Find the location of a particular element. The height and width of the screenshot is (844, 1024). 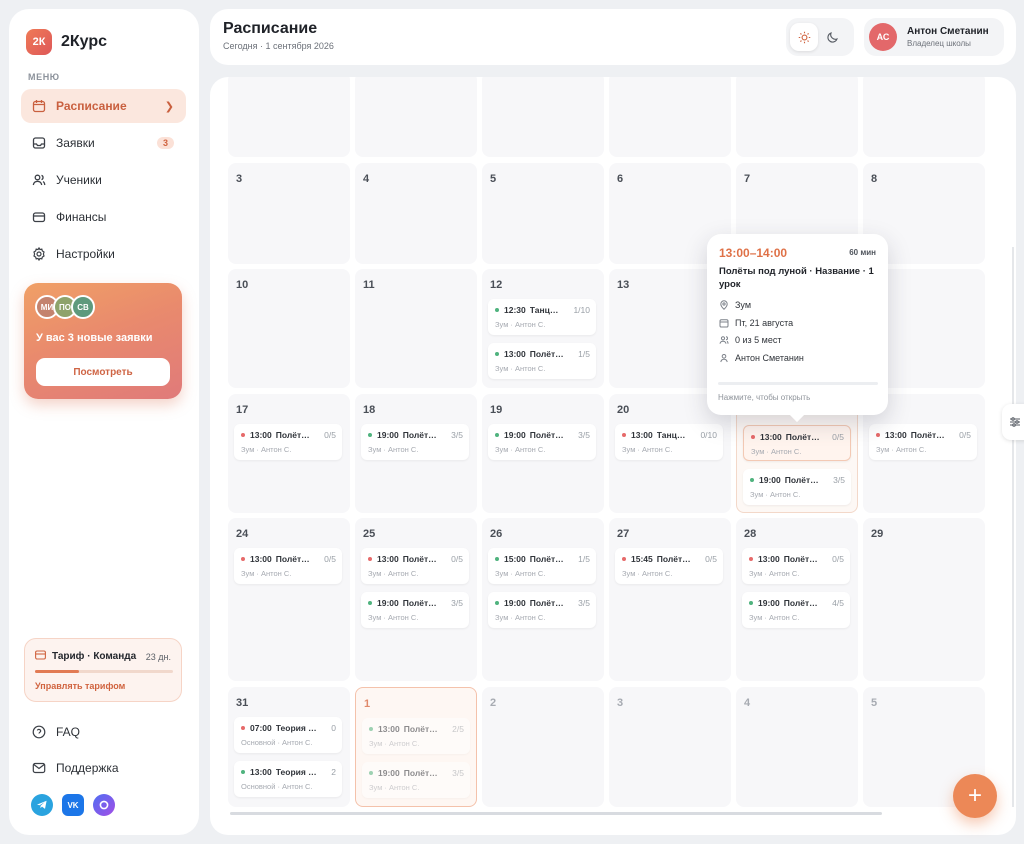

add-event-button: + is located at coordinates (975, 796).